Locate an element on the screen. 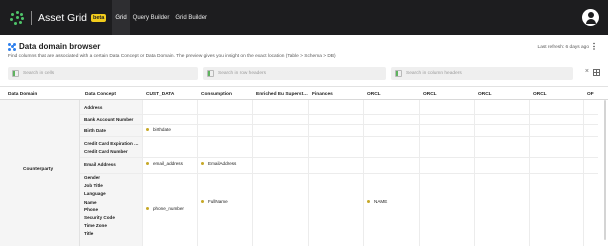 This screenshot has width=608, height=246. rows-filter-icon is located at coordinates (210, 73).